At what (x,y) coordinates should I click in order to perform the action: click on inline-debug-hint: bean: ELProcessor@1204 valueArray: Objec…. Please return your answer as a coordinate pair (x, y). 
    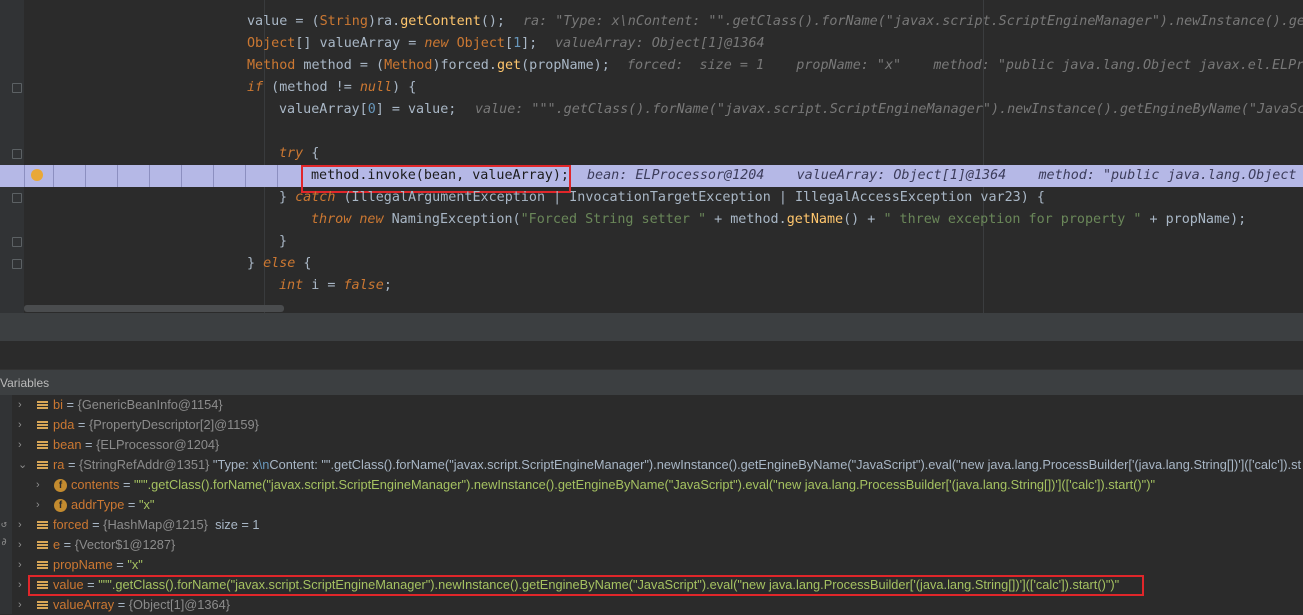
    Looking at the image, I should click on (945, 175).